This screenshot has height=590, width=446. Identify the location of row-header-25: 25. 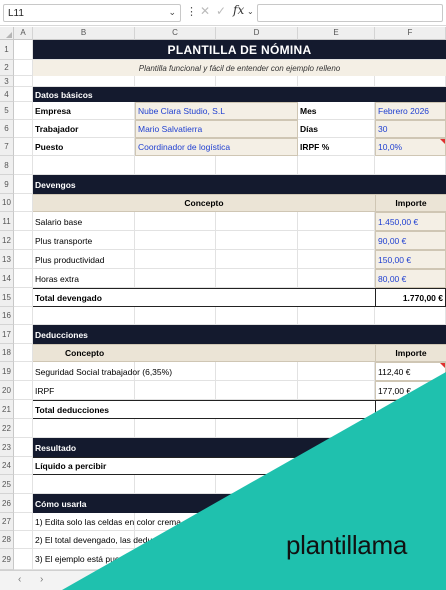
(7, 484).